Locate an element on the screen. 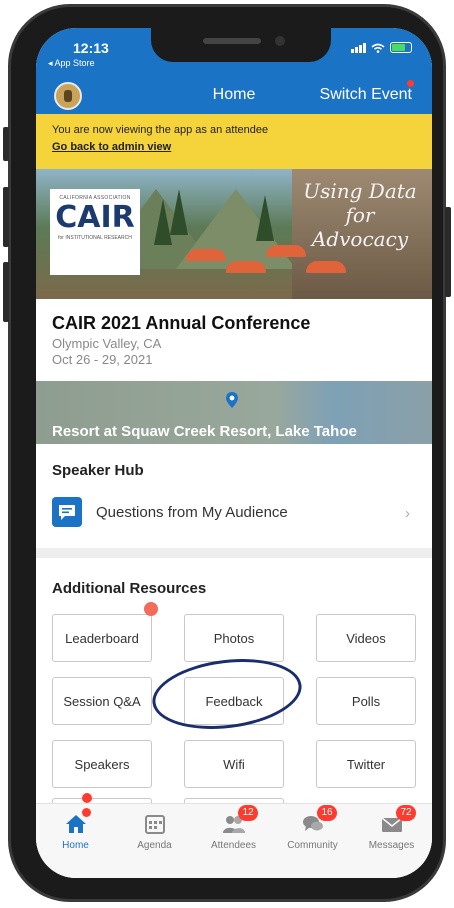  resource-notification-dot is located at coordinates (87, 798).